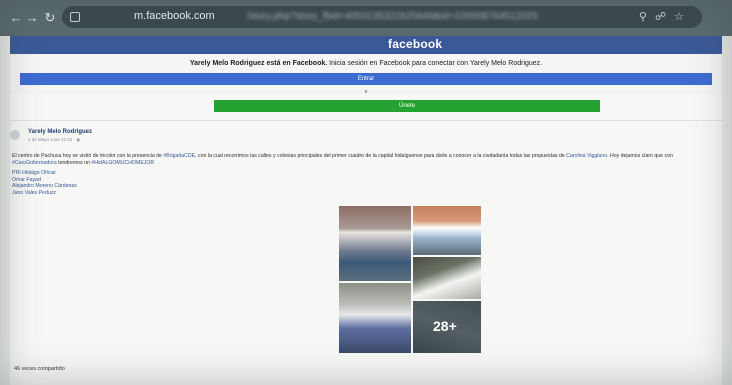 Image resolution: width=732 pixels, height=385 pixels. What do you see at coordinates (366, 79) in the screenshot?
I see `login-button: Entrar` at bounding box center [366, 79].